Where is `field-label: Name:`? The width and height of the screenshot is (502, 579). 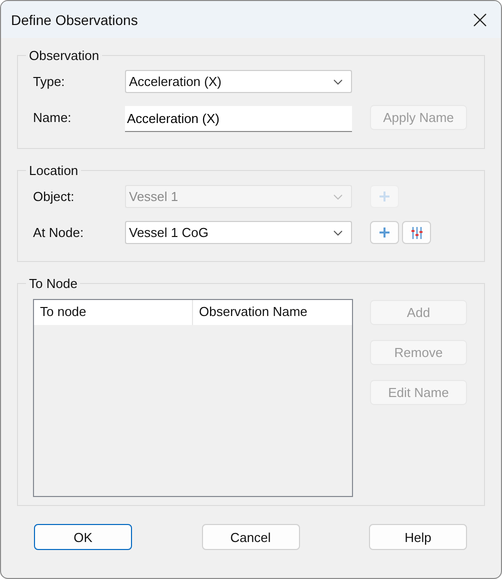 field-label: Name: is located at coordinates (52, 117).